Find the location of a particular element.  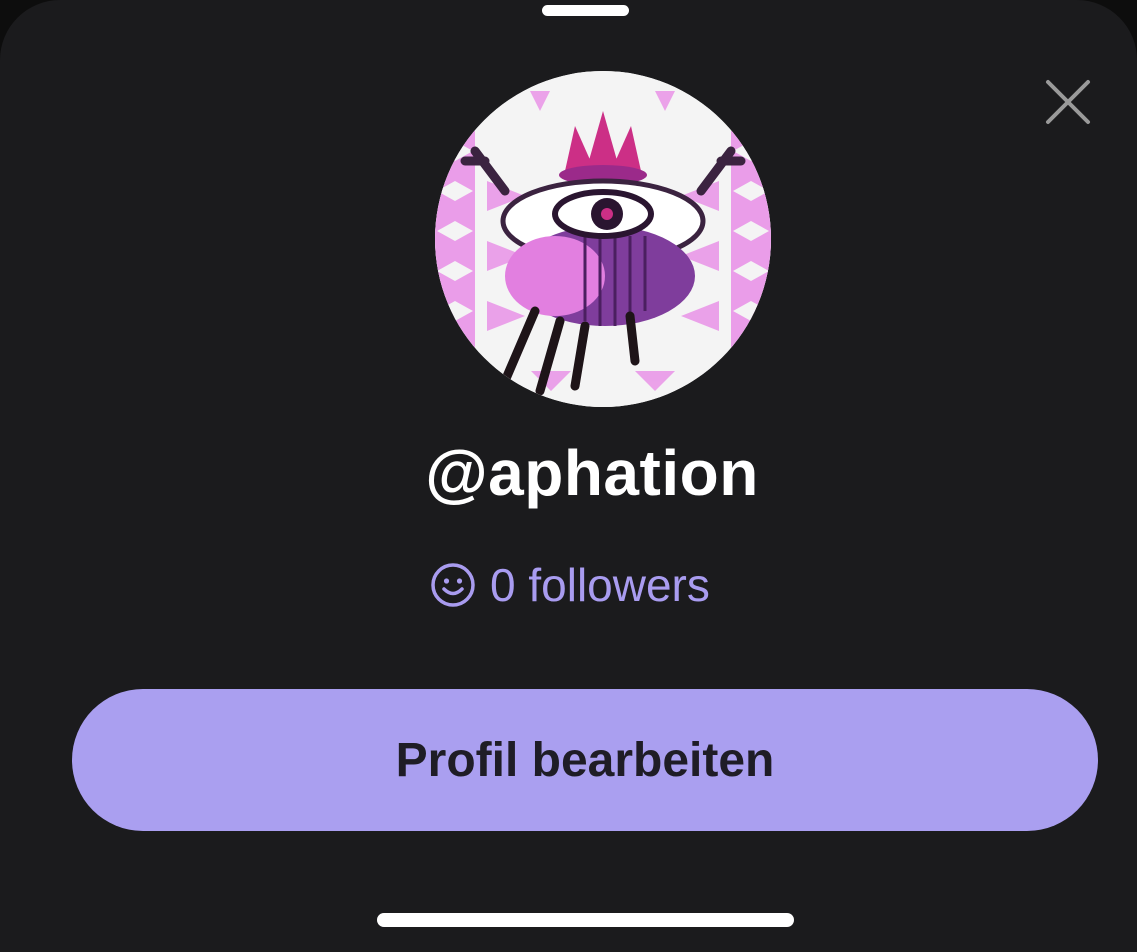

smiley-icon is located at coordinates (453, 585).